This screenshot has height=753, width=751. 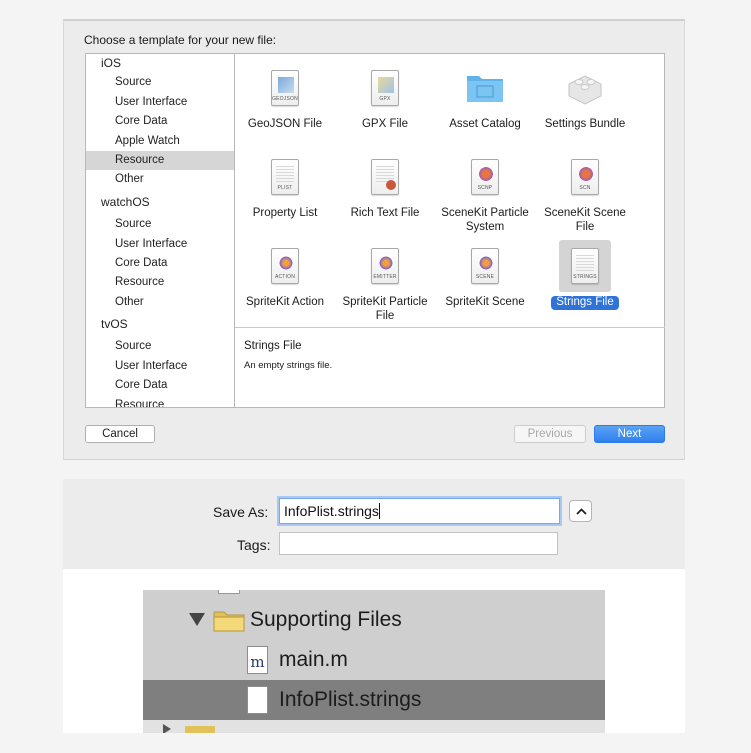 I want to click on action-file-icon: ACTION, so click(x=285, y=266).